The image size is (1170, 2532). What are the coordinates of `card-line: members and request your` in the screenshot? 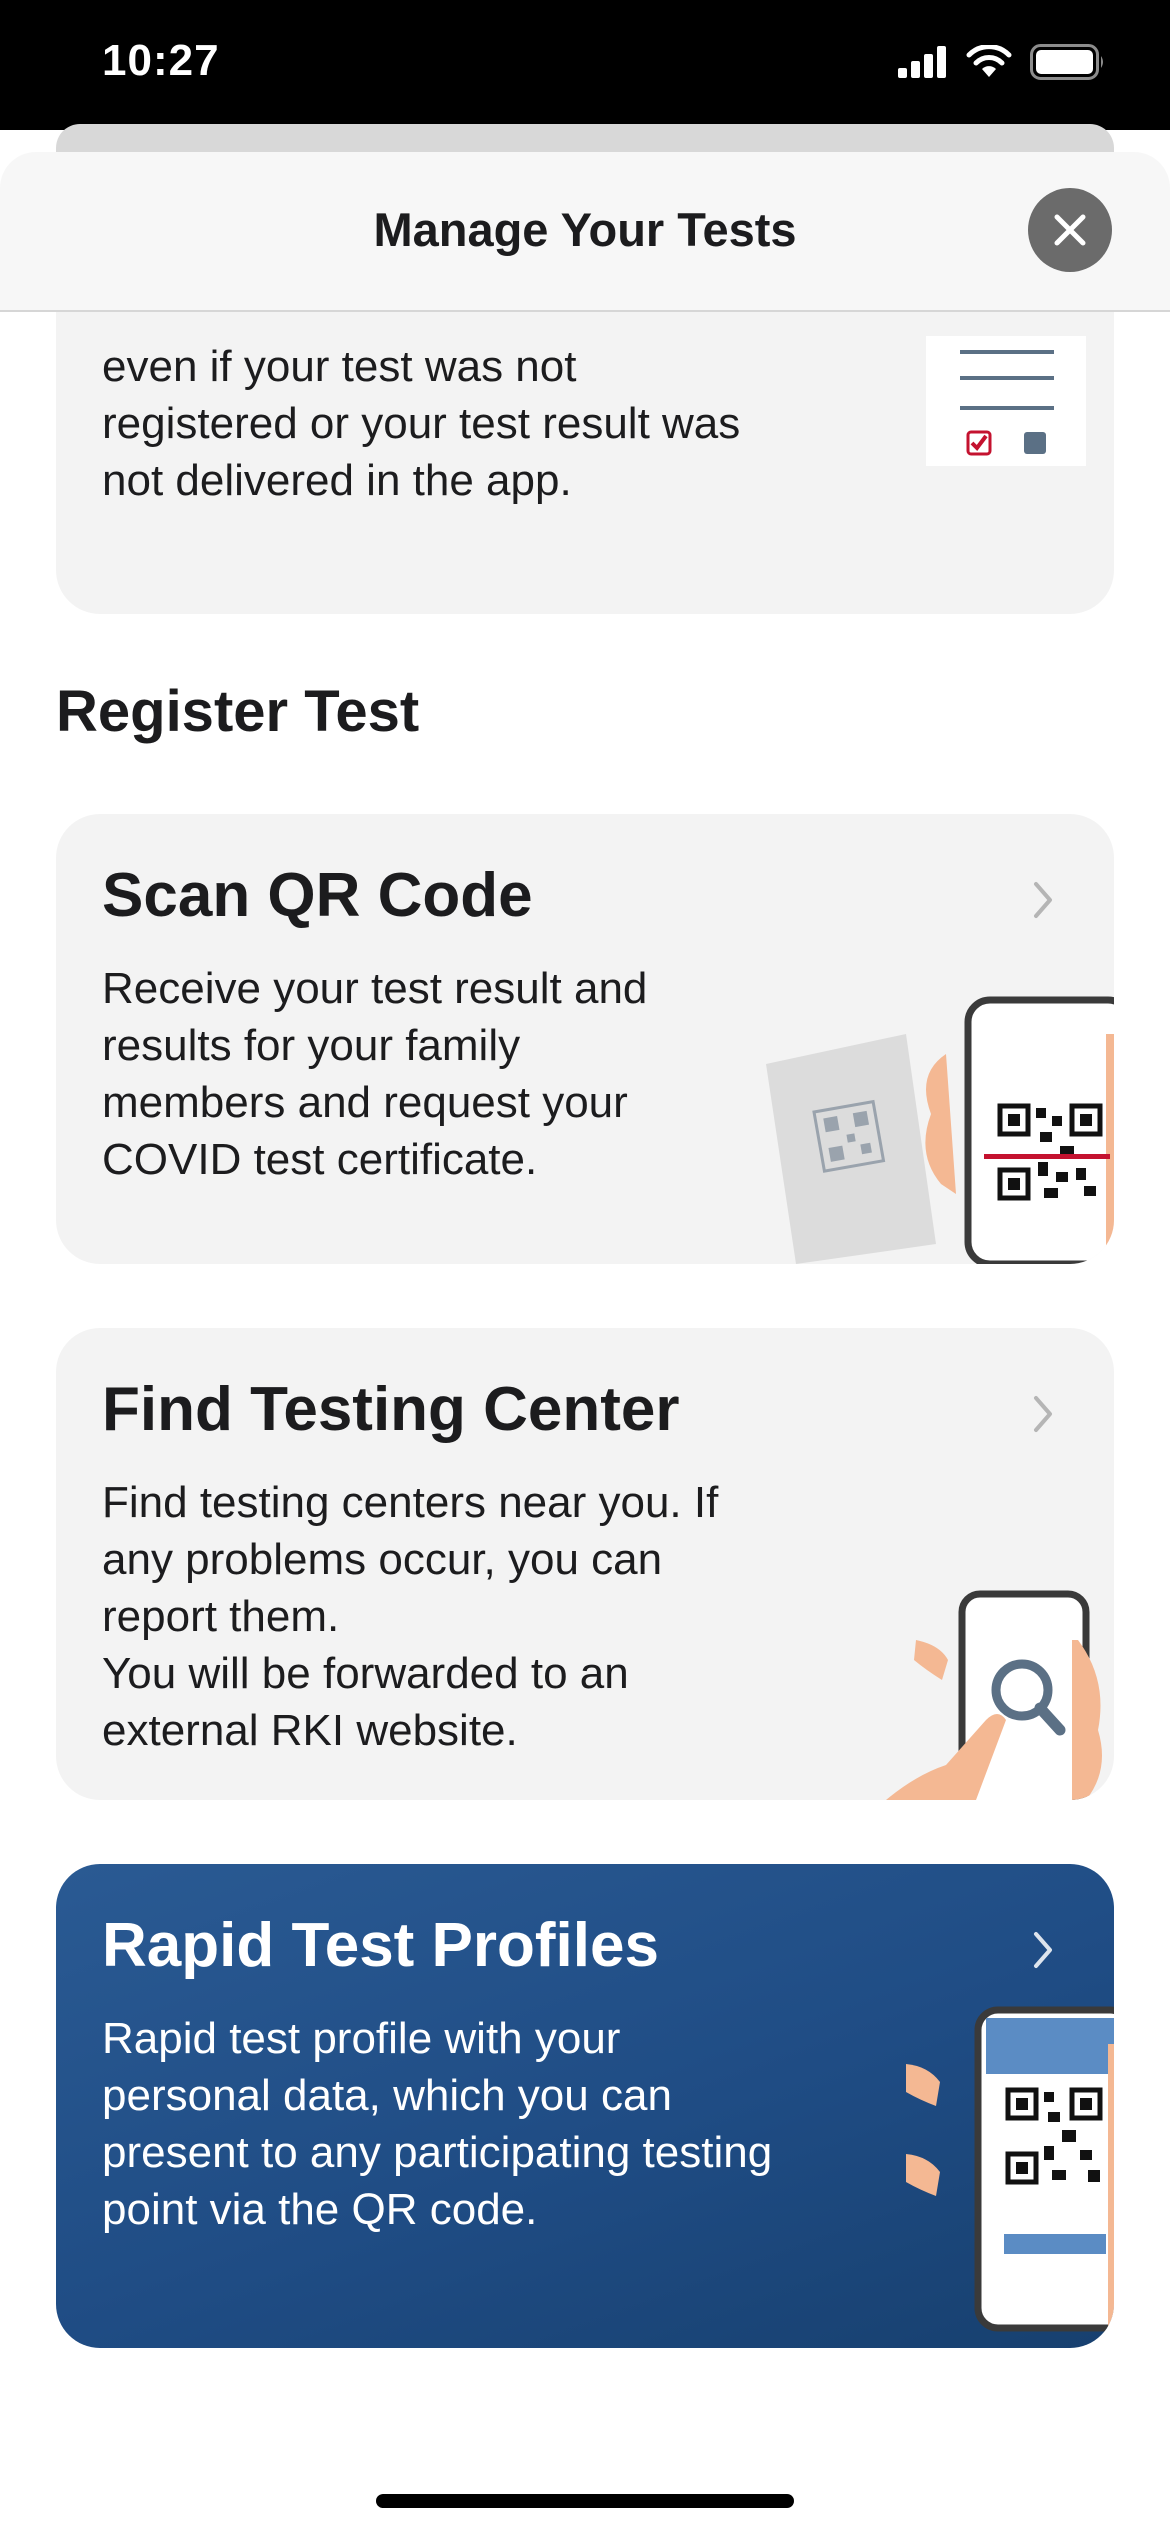 It's located at (365, 1102).